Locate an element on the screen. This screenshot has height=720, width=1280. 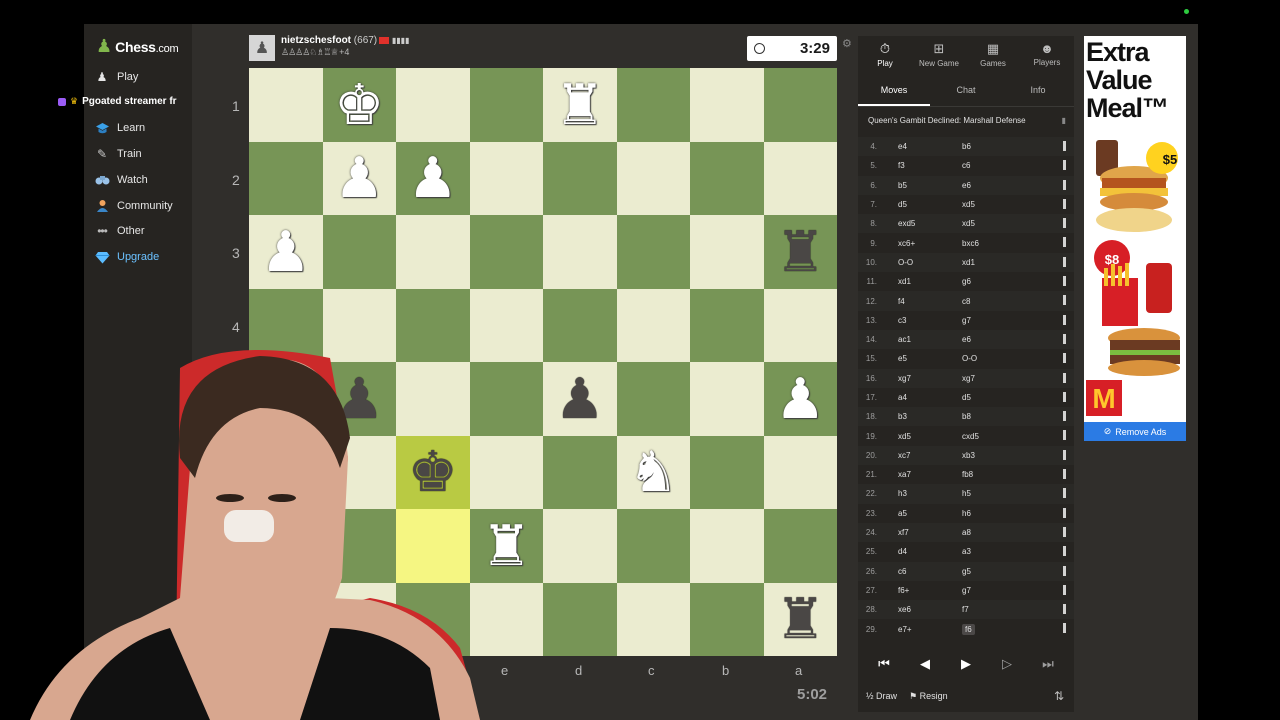
white-move: e5 is located at coordinates (902, 358).